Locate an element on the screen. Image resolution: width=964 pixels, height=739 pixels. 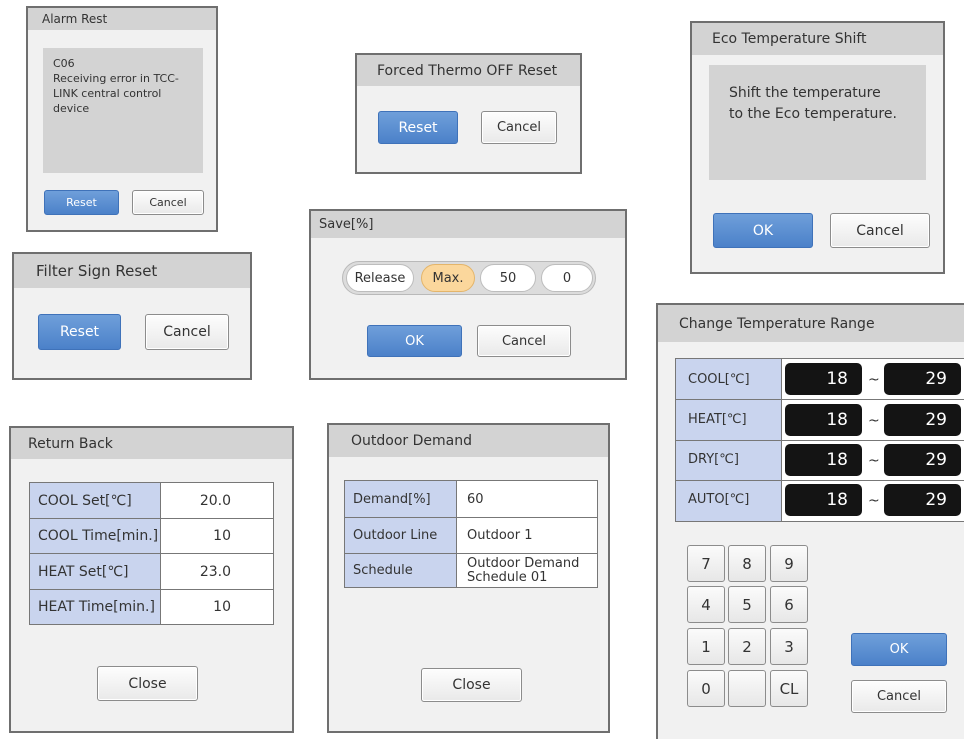
row-value: Outdoor Demand Schedule 01 is located at coordinates (527, 570).